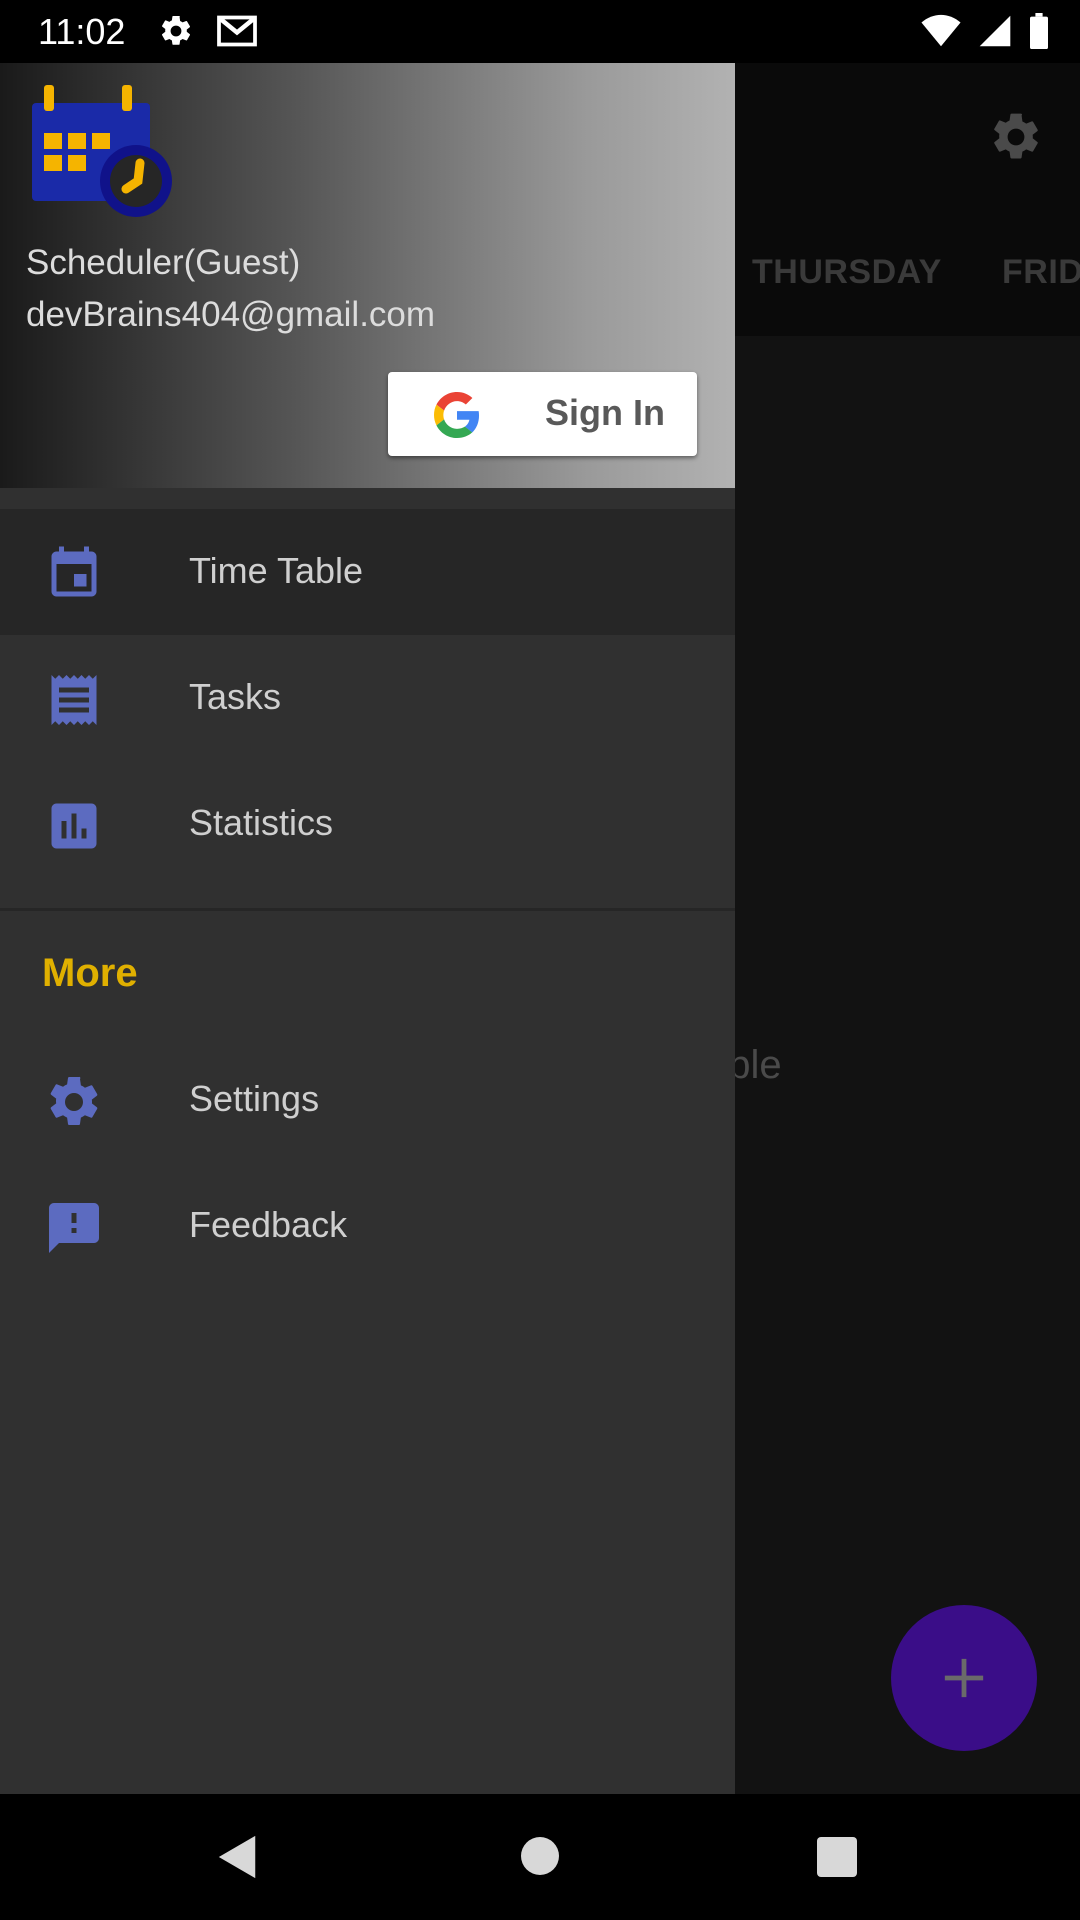  Describe the element at coordinates (74, 1228) in the screenshot. I see `feedback-icon` at that location.